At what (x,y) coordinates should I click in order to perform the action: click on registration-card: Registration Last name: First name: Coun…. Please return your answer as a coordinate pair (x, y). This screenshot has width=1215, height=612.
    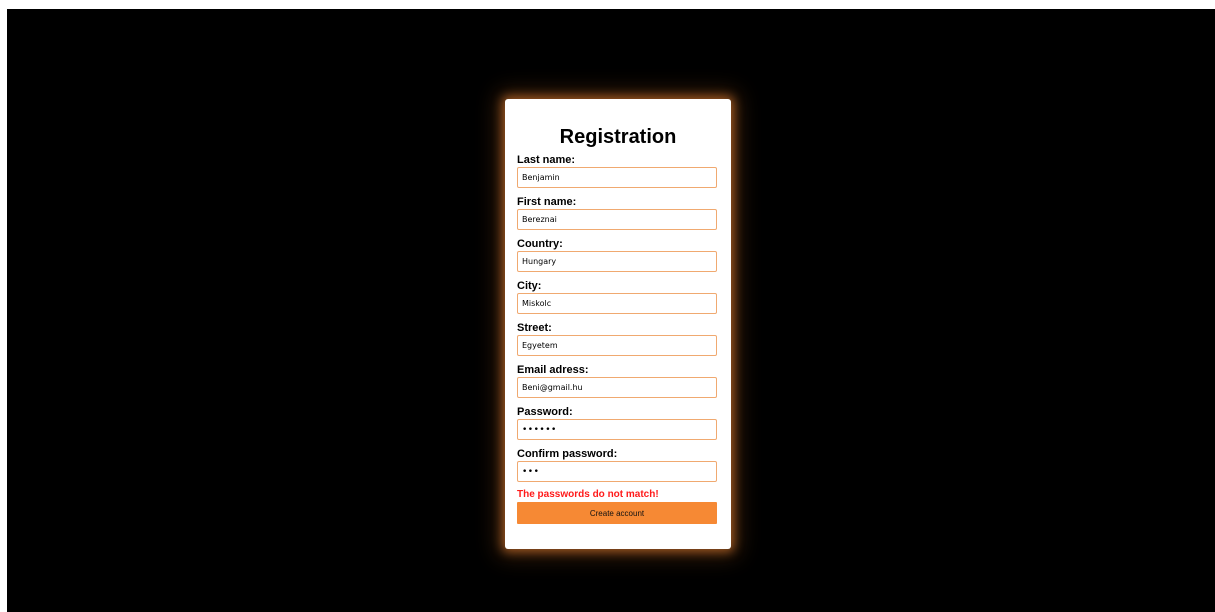
    Looking at the image, I should click on (618, 324).